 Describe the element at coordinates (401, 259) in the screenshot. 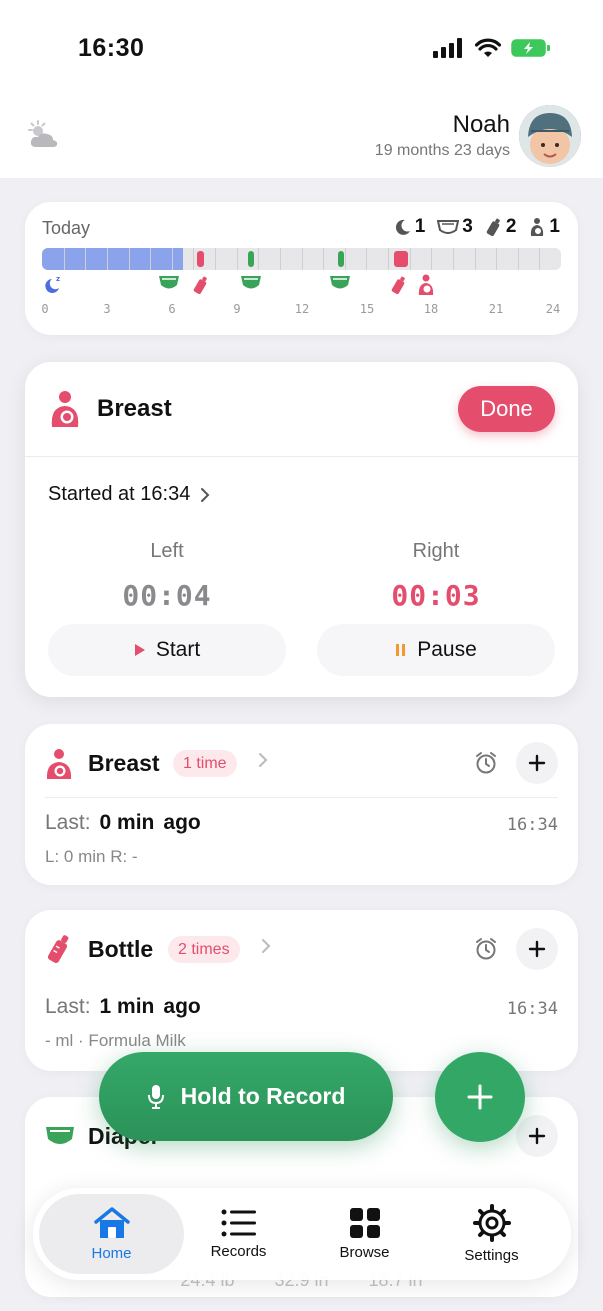

I see `timeline-breast-mark` at that location.